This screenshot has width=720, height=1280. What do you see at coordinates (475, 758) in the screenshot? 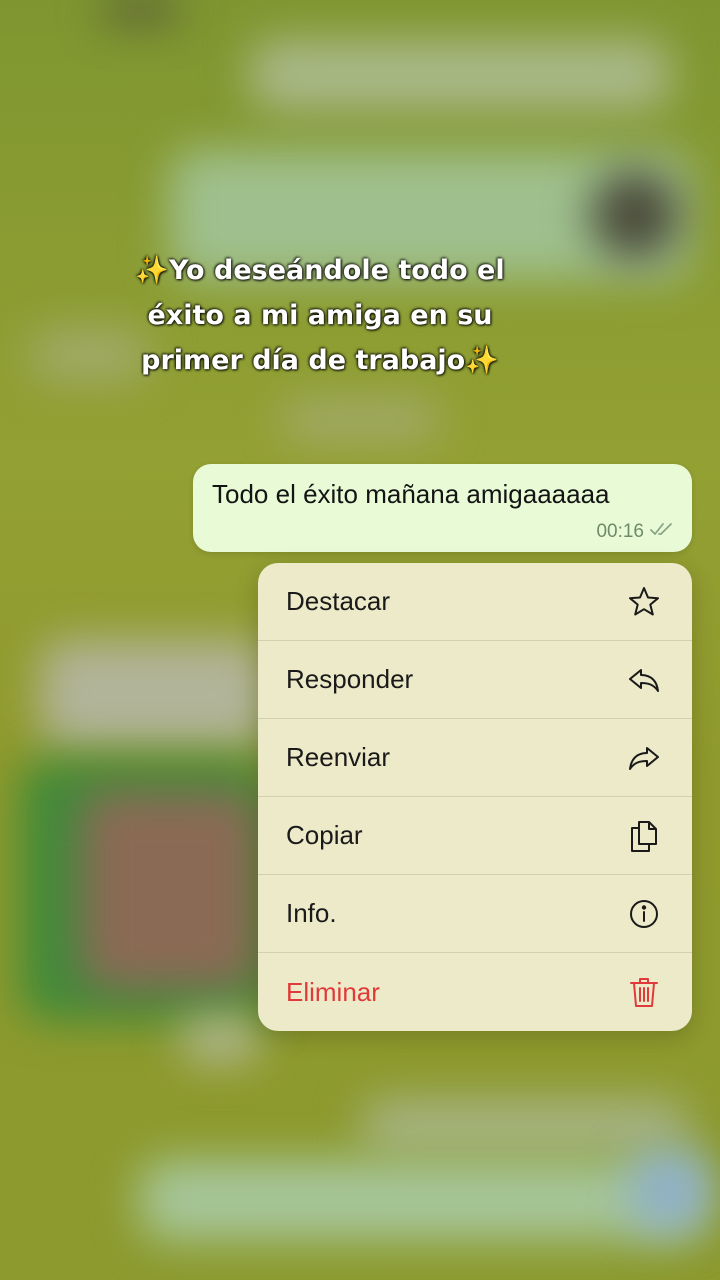
I see `menu-item-reenviar: Reenviar` at bounding box center [475, 758].